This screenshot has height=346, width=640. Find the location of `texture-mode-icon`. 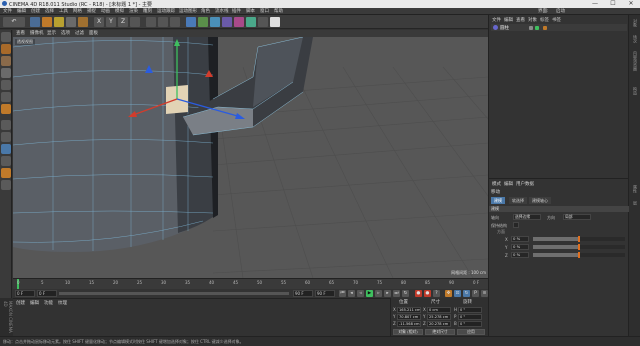

texture-mode-icon is located at coordinates (6, 61).